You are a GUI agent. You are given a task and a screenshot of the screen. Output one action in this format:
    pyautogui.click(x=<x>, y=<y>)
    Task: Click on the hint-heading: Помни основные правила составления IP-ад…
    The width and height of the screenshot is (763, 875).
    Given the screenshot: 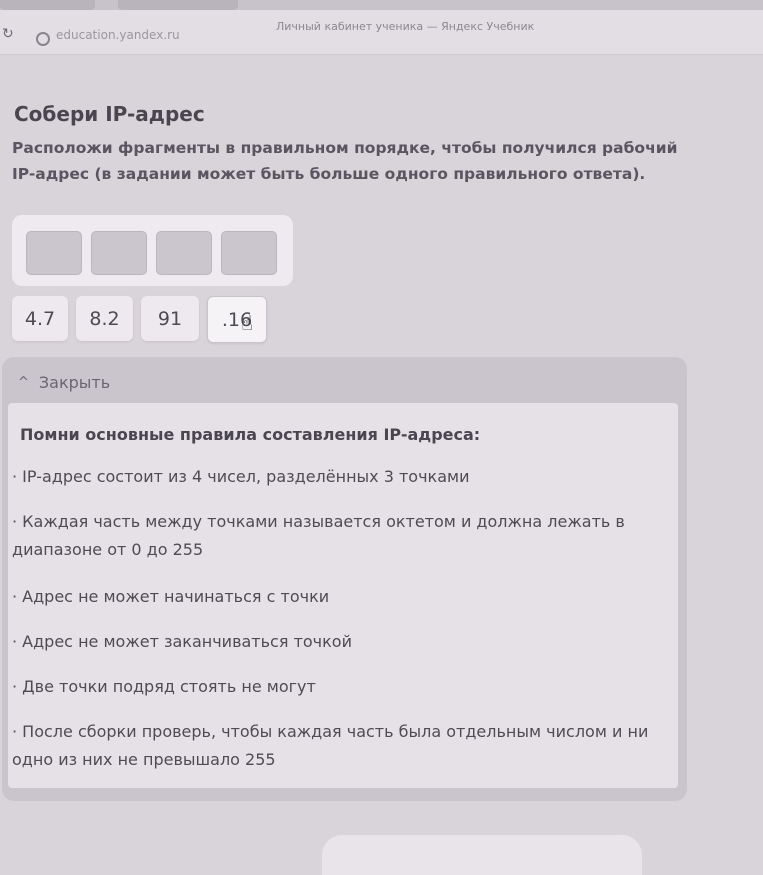 What is the action you would take?
    pyautogui.click(x=250, y=434)
    